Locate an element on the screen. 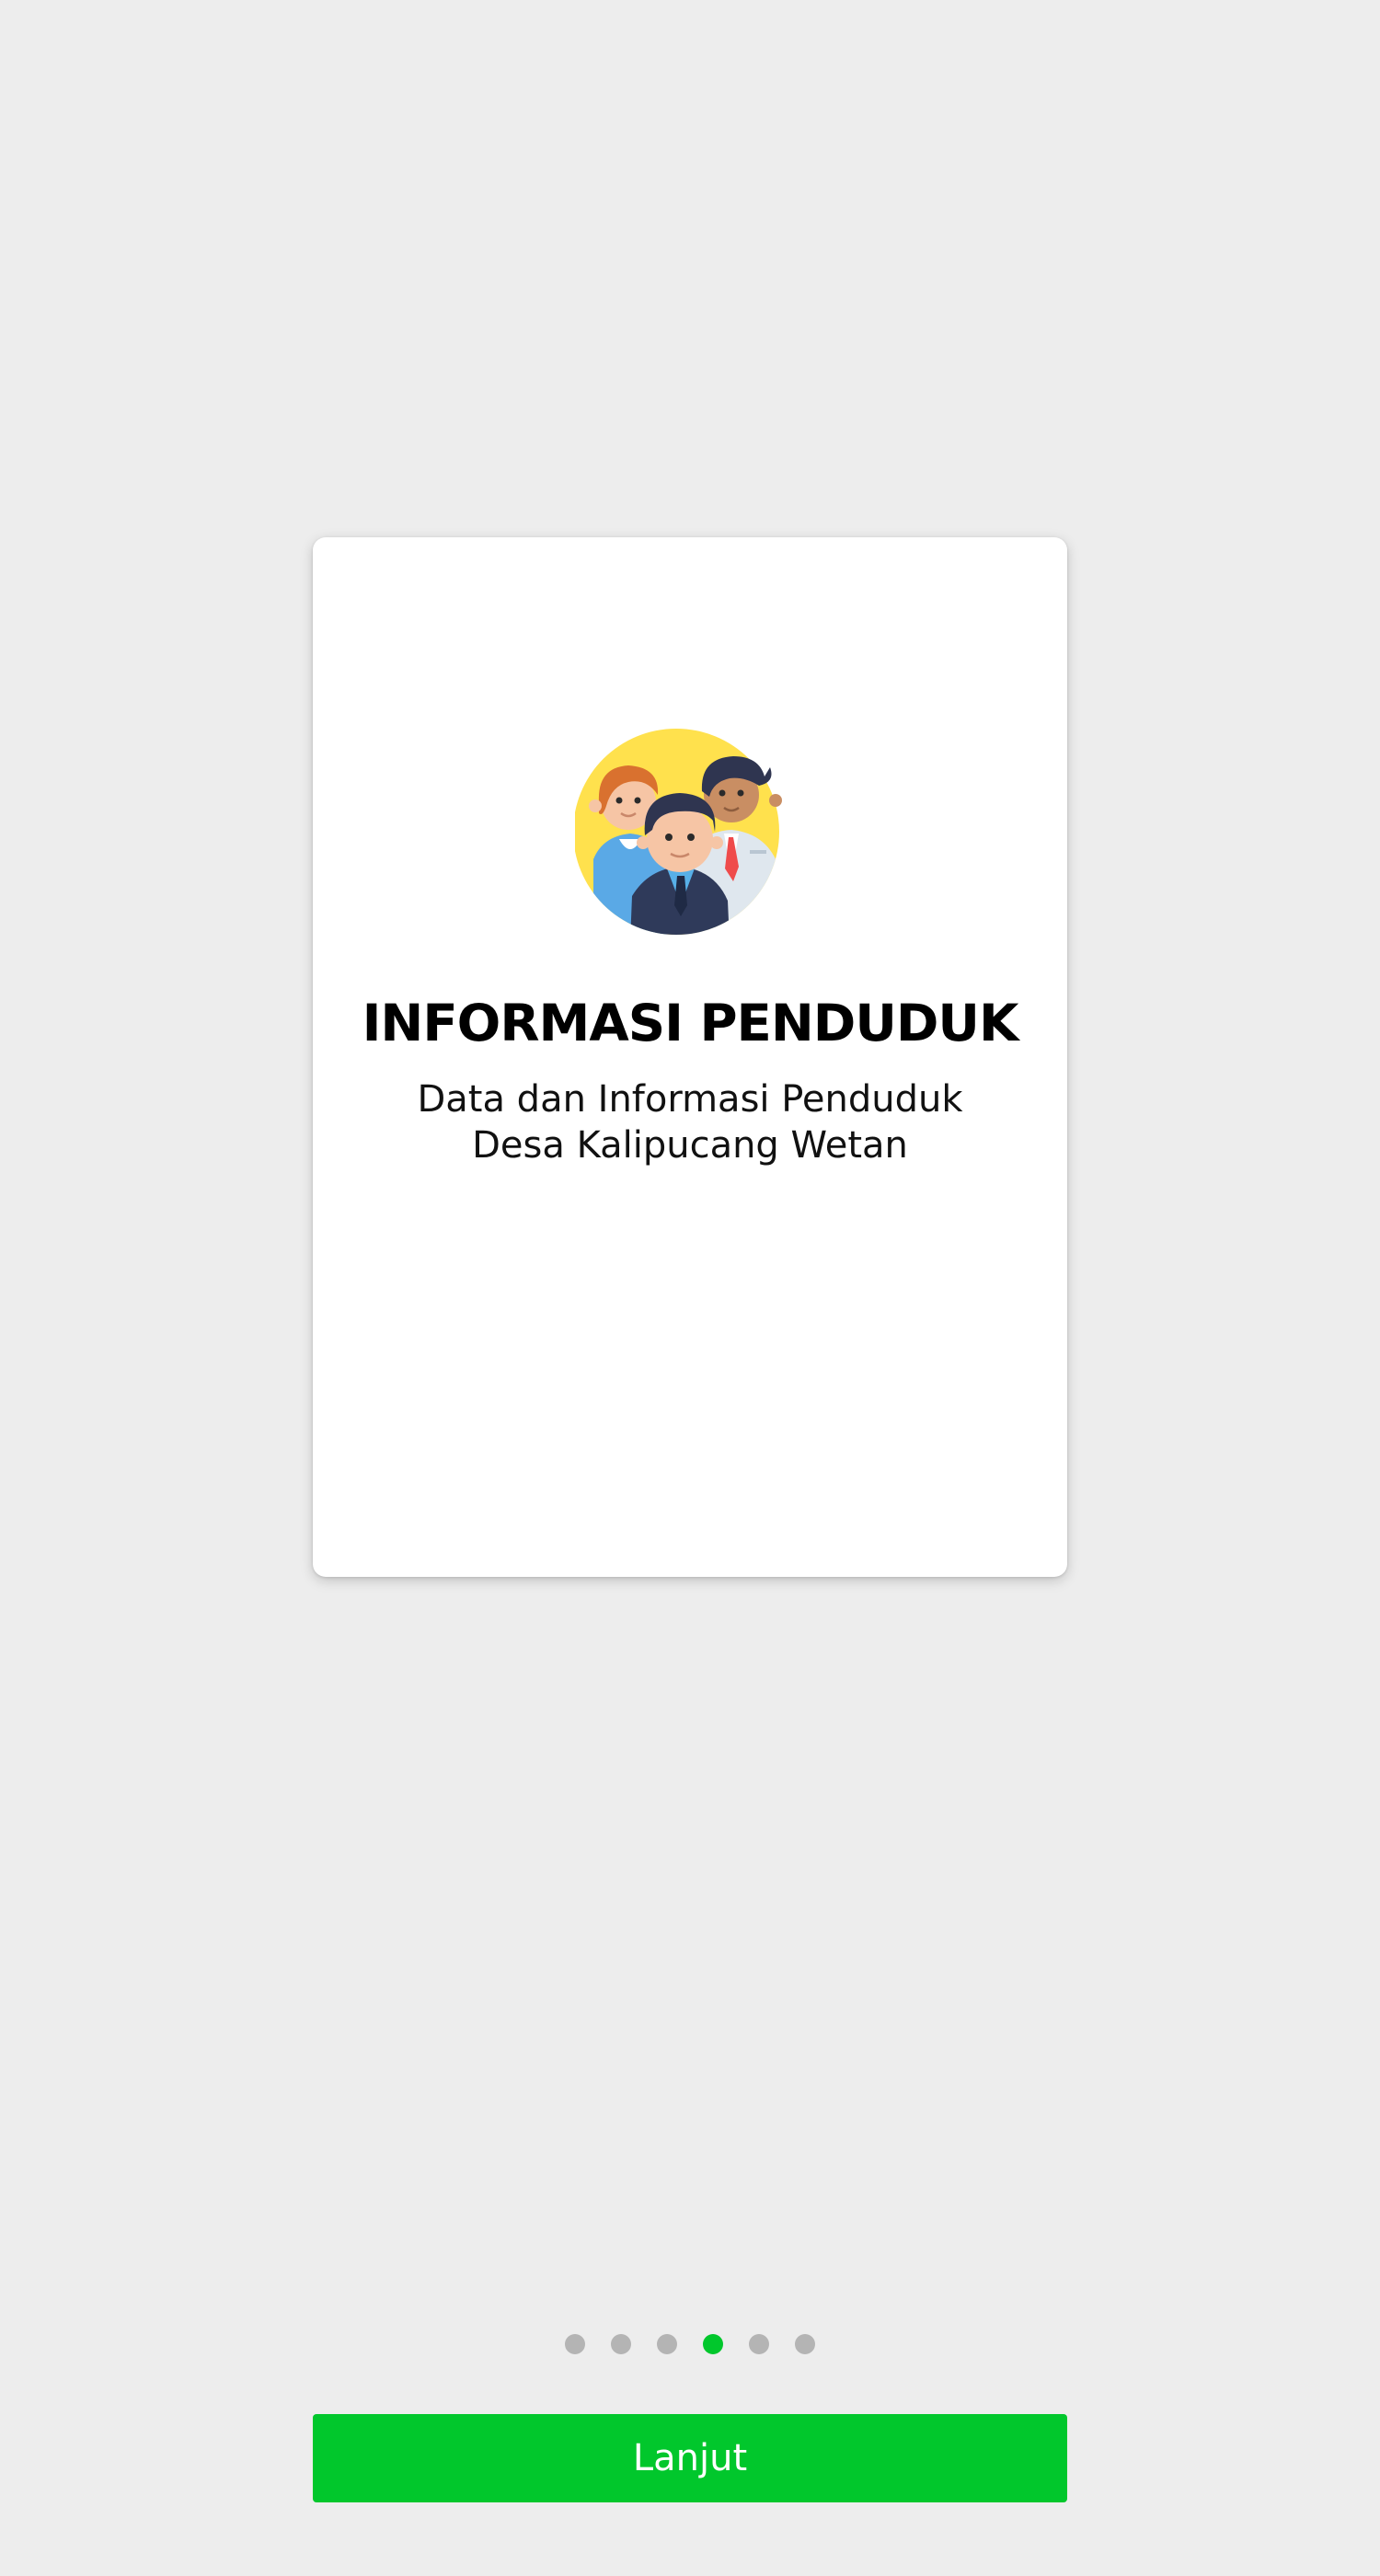 The image size is (1380, 2576). pagination-dots is located at coordinates (690, 2344).